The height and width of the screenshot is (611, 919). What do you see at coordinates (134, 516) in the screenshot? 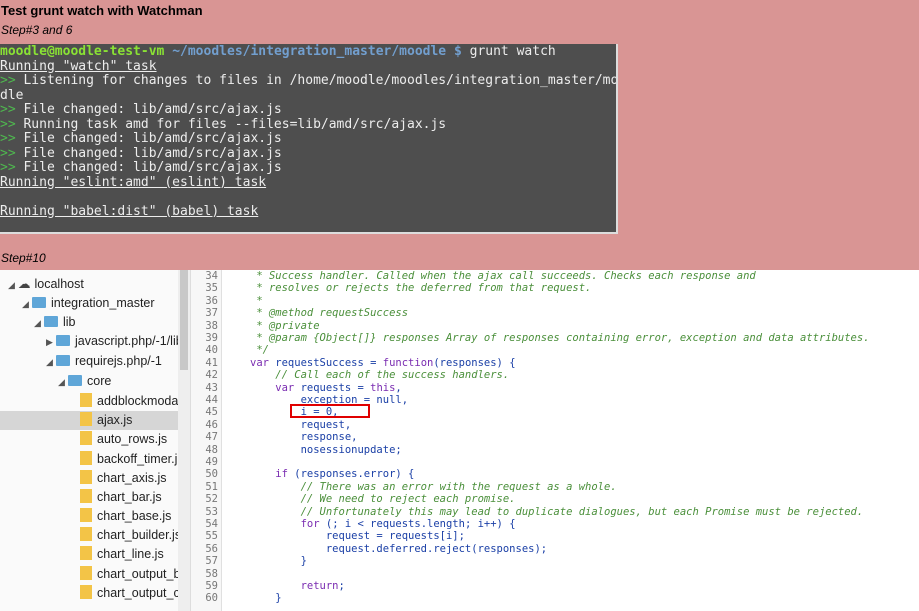
I see `tree-label: chart_base.js` at bounding box center [134, 516].